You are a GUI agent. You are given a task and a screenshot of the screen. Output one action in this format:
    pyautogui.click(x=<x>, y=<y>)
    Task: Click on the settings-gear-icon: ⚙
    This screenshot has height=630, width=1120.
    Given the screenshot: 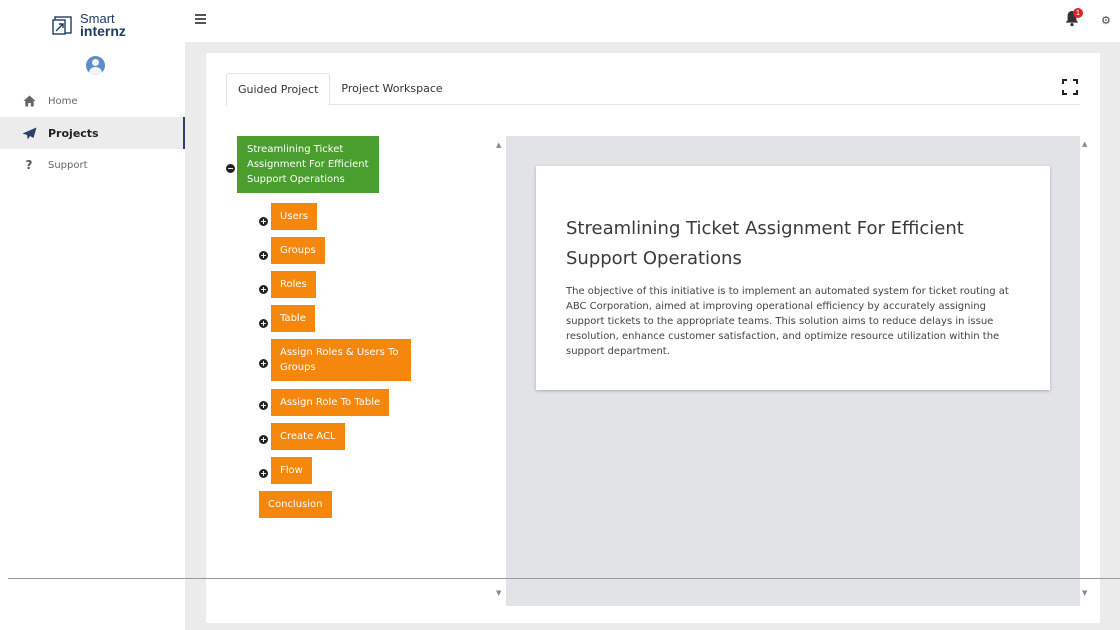 What is the action you would take?
    pyautogui.click(x=1106, y=20)
    